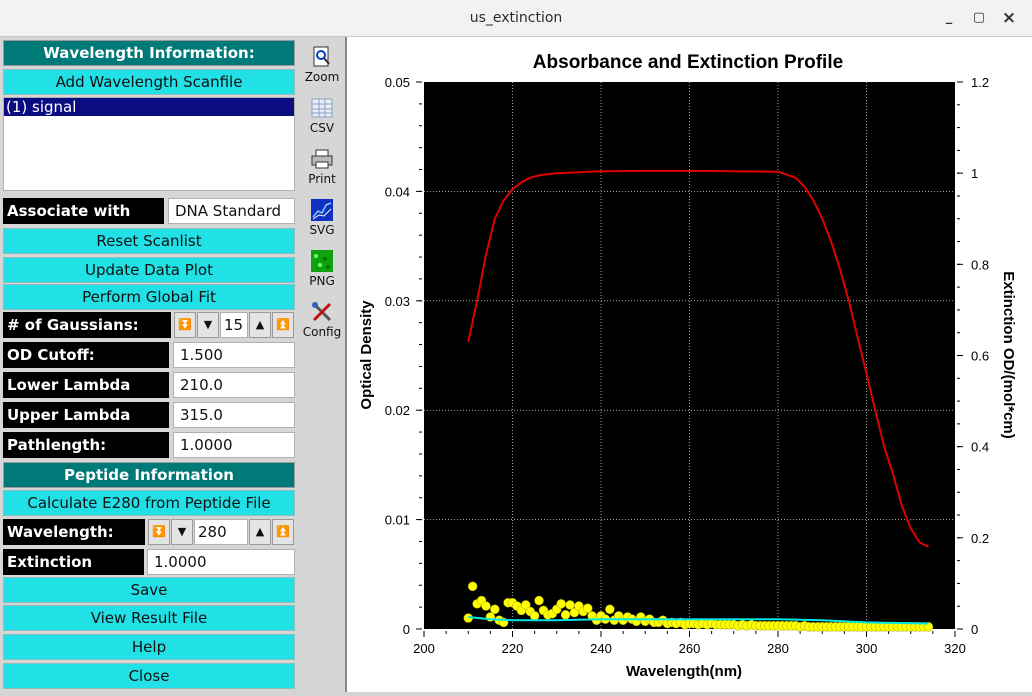 Image resolution: width=1032 pixels, height=696 pixels. What do you see at coordinates (867, 648) in the screenshot?
I see `x-tick-label: 300` at bounding box center [867, 648].